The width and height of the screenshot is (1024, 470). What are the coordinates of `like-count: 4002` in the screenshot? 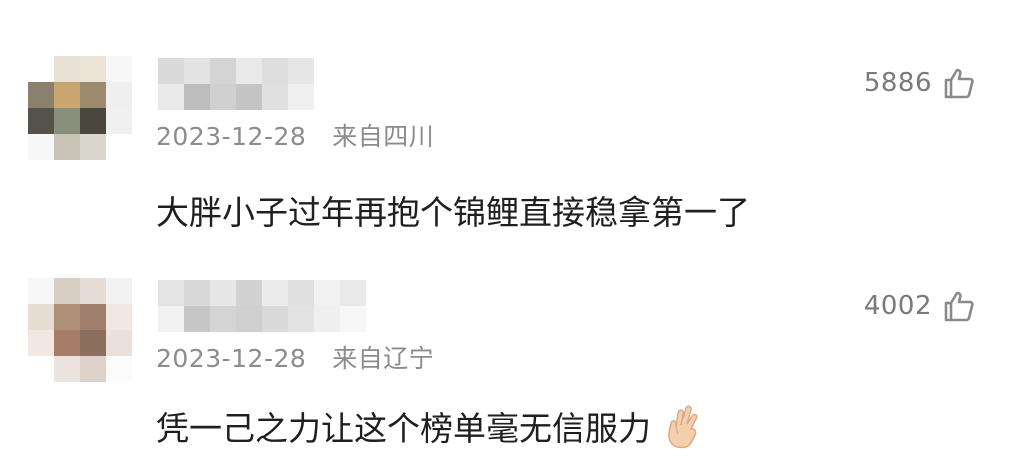 It's located at (897, 306).